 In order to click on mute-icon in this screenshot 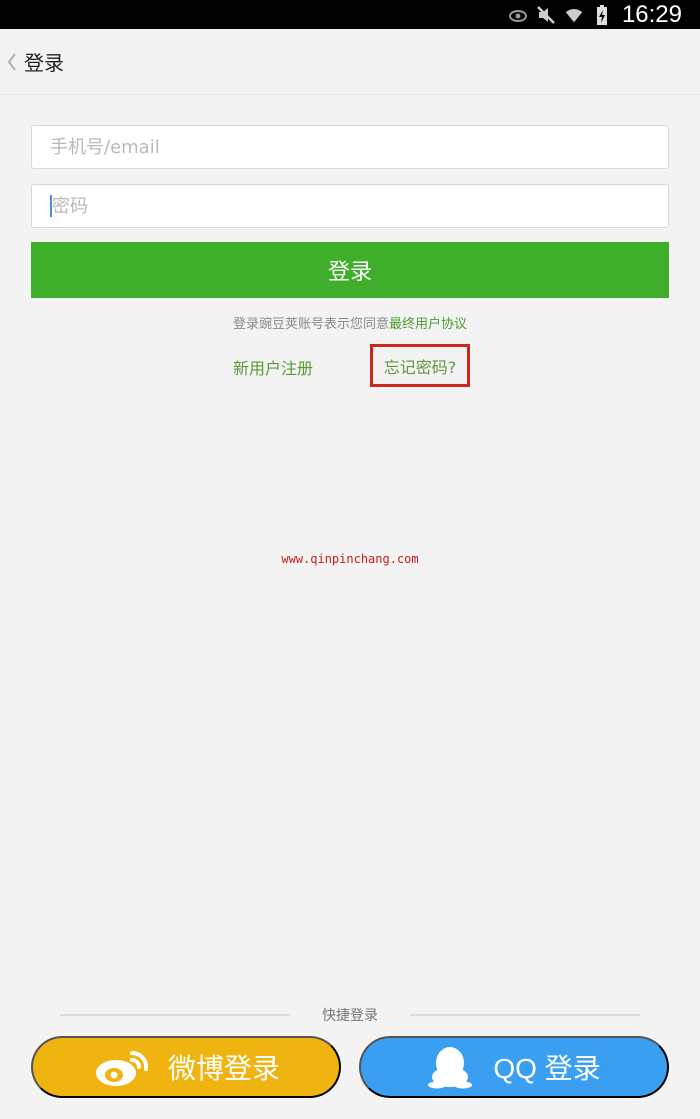, I will do `click(546, 15)`.